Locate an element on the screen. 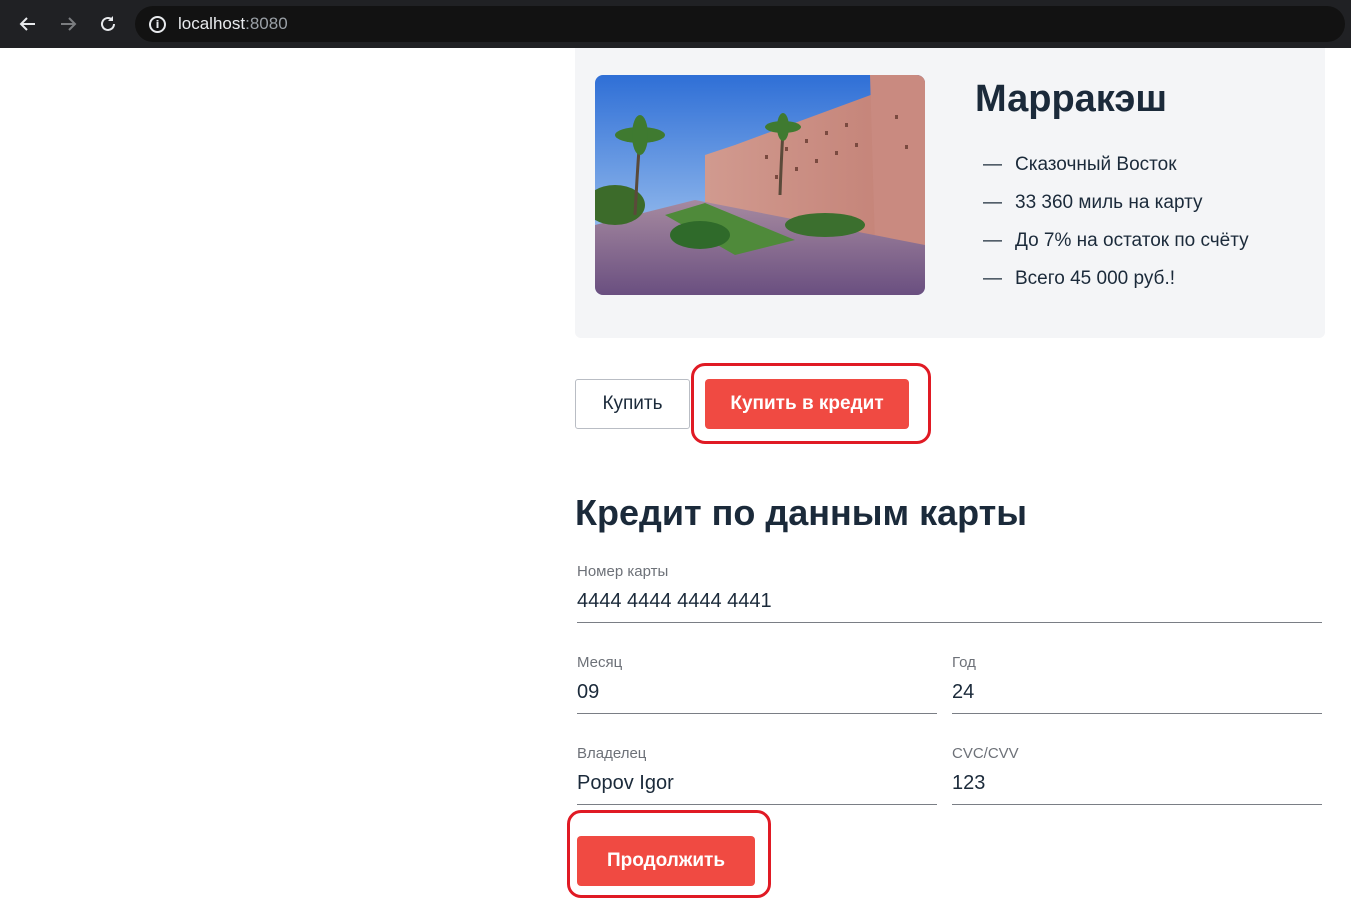 The width and height of the screenshot is (1351, 904). url-text: localhost:8080 is located at coordinates (233, 24).